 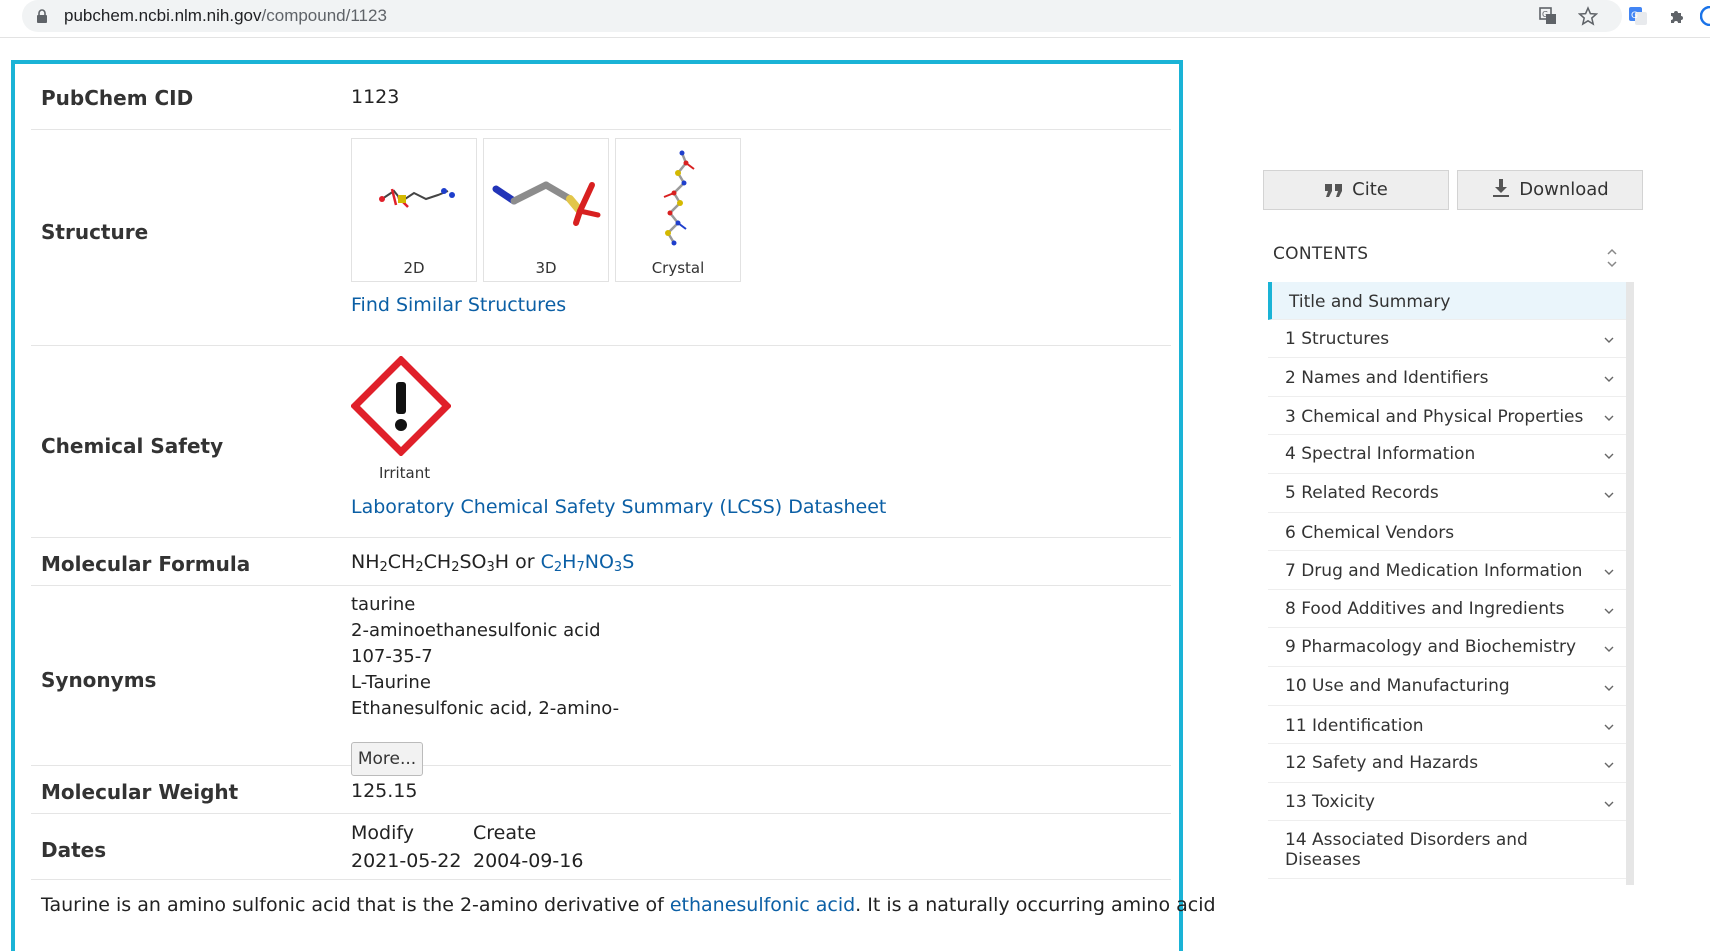 What do you see at coordinates (822, 16) in the screenshot?
I see `address-bar: pubchem.ncbi.nlm.nih.gov/compound/1123 G` at bounding box center [822, 16].